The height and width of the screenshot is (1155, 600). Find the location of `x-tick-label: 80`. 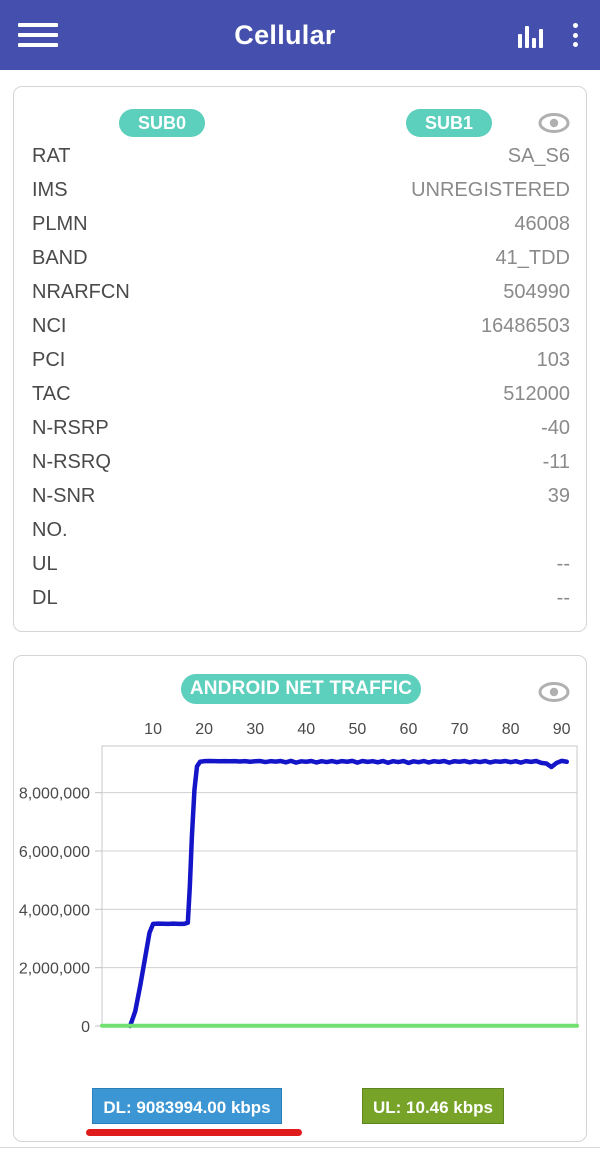

x-tick-label: 80 is located at coordinates (511, 729).